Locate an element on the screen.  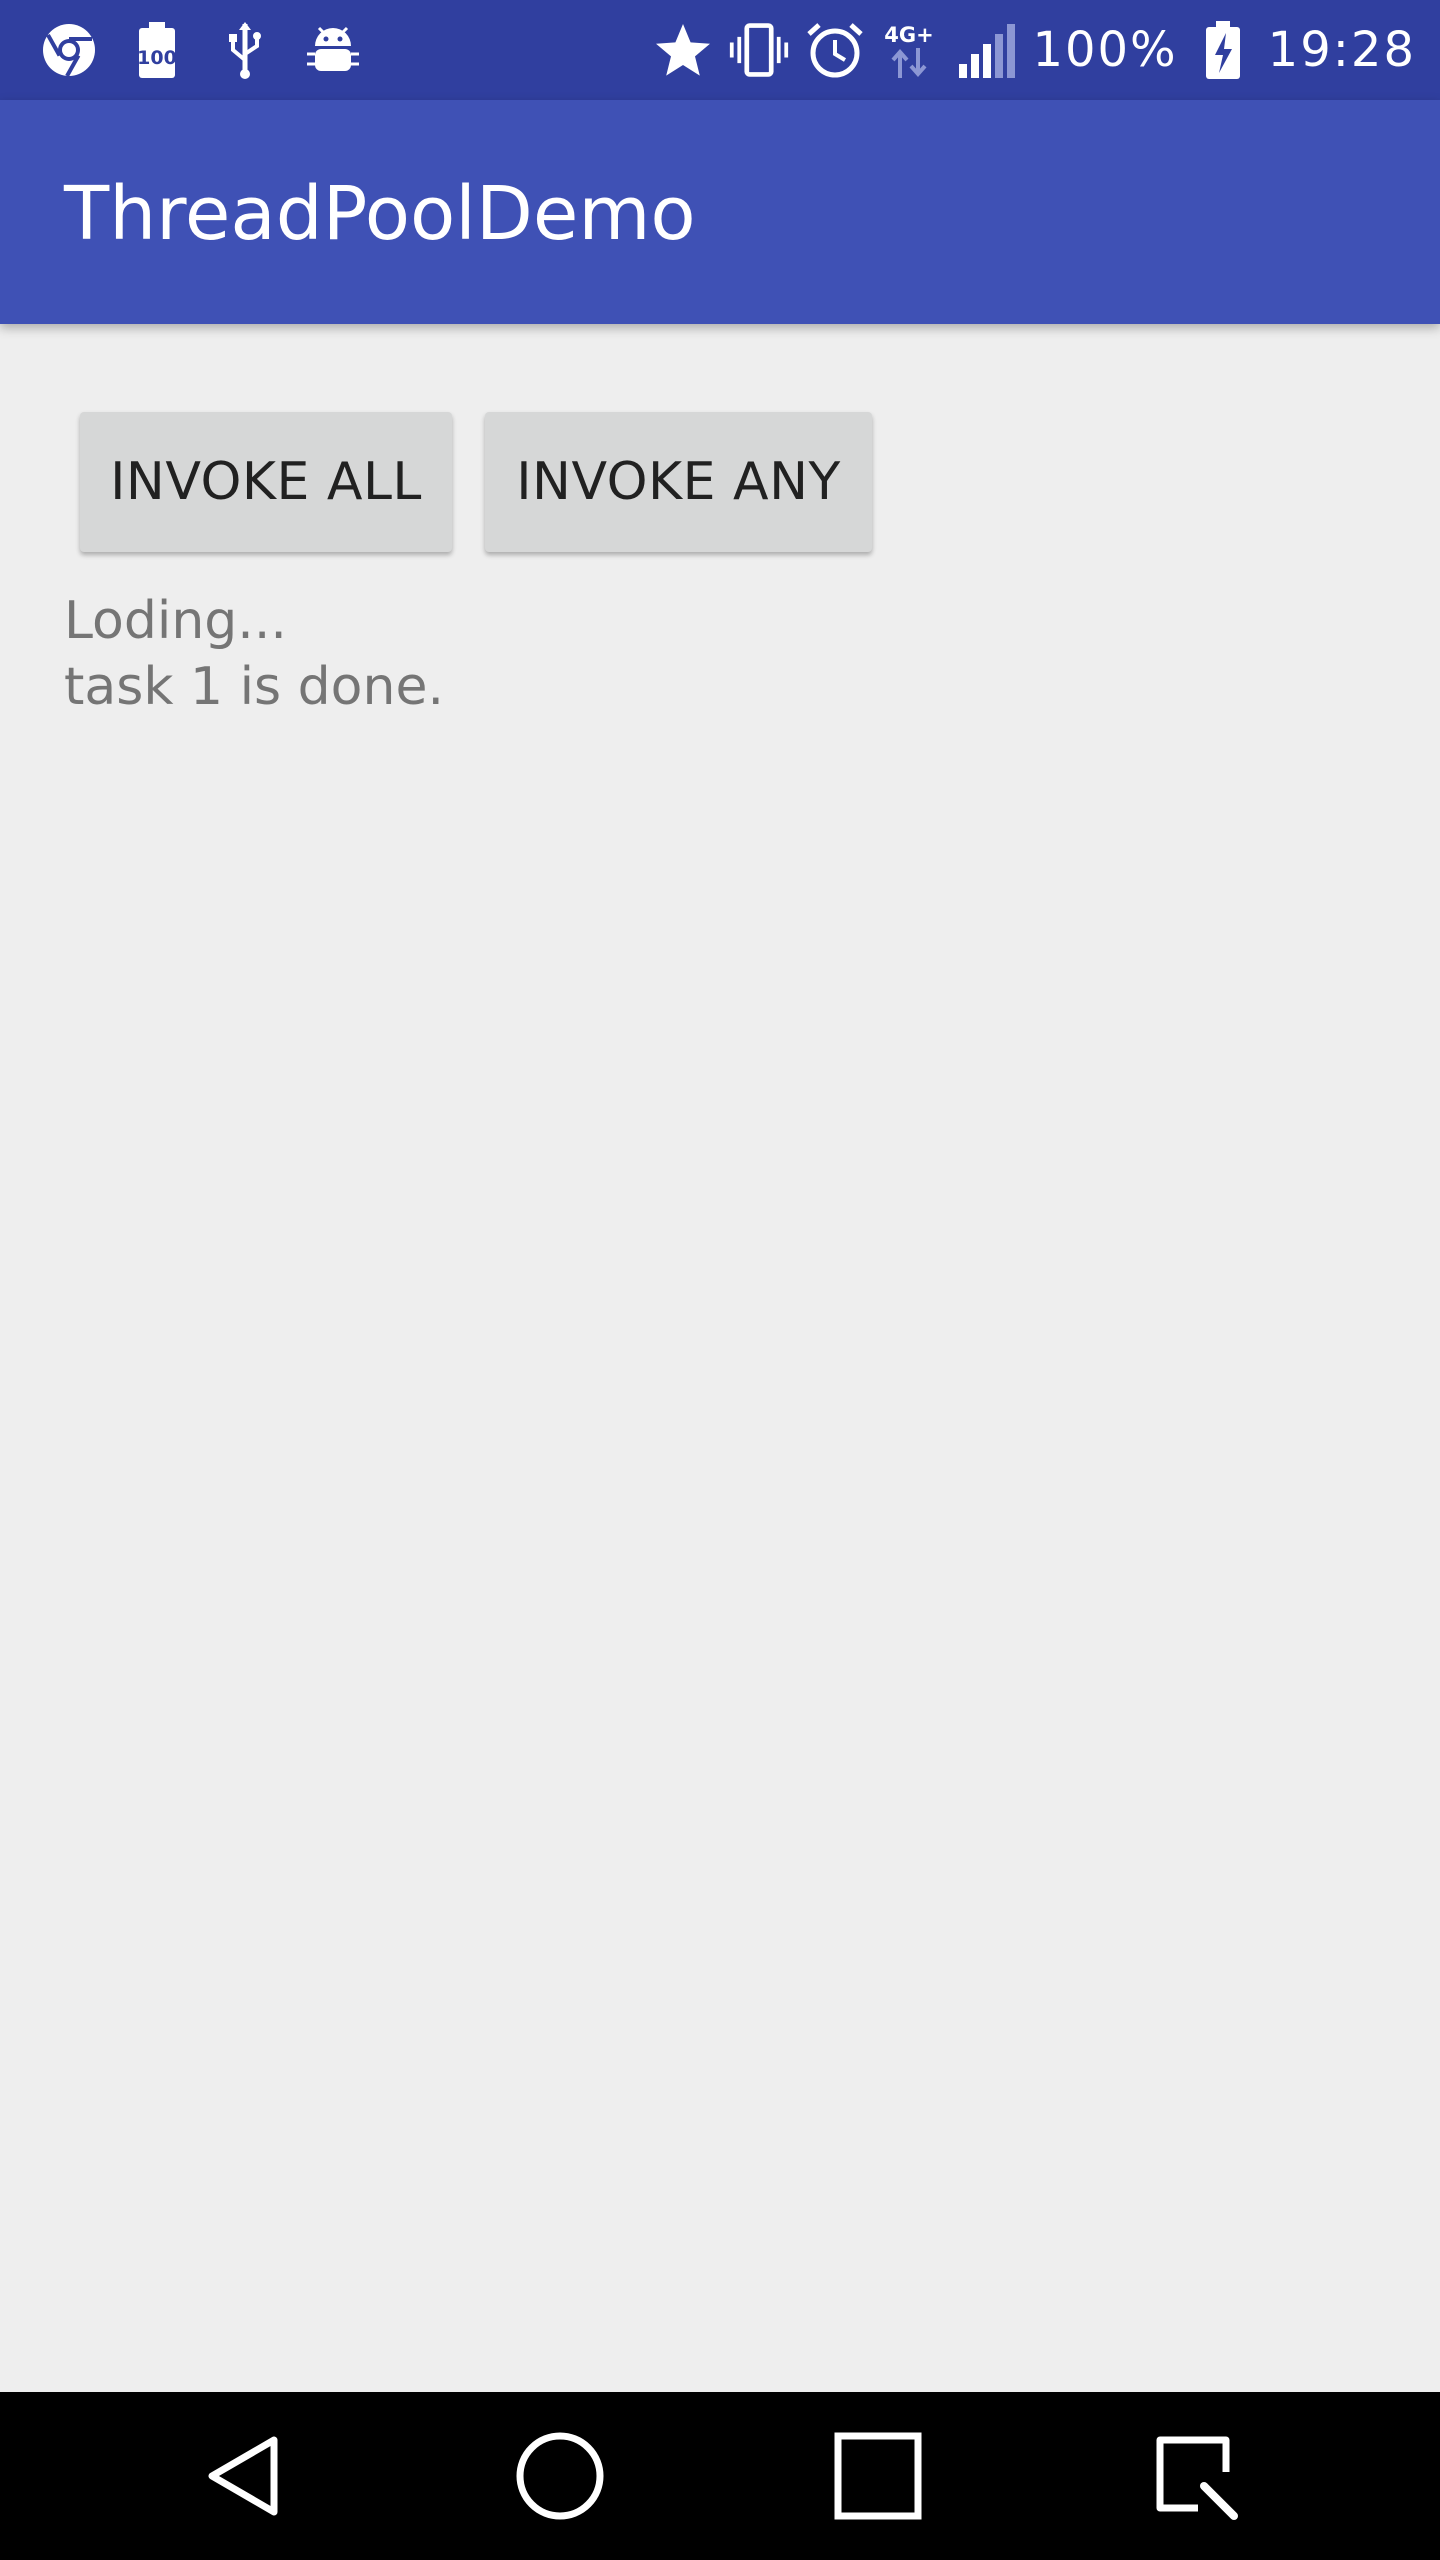
svg-text: 100 is located at coordinates (157, 58).